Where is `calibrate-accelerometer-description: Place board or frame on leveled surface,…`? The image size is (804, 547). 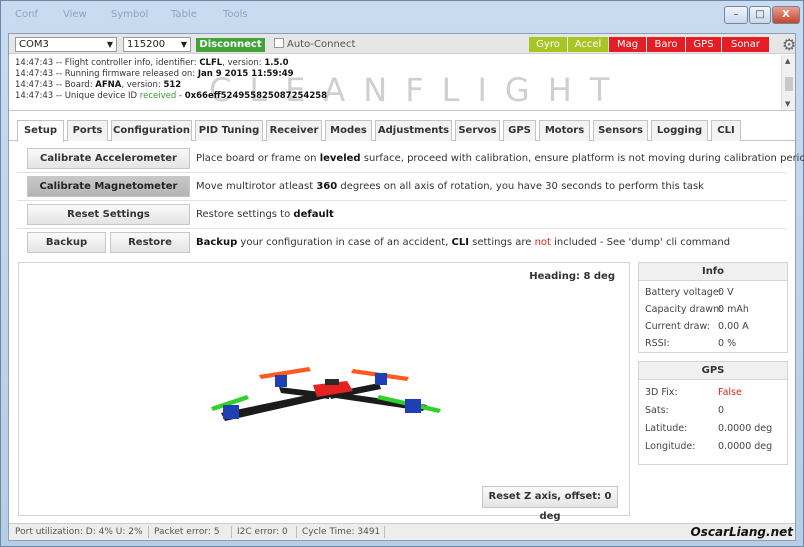 calibrate-accelerometer-description: Place board or frame on leveled surface,… is located at coordinates (500, 158).